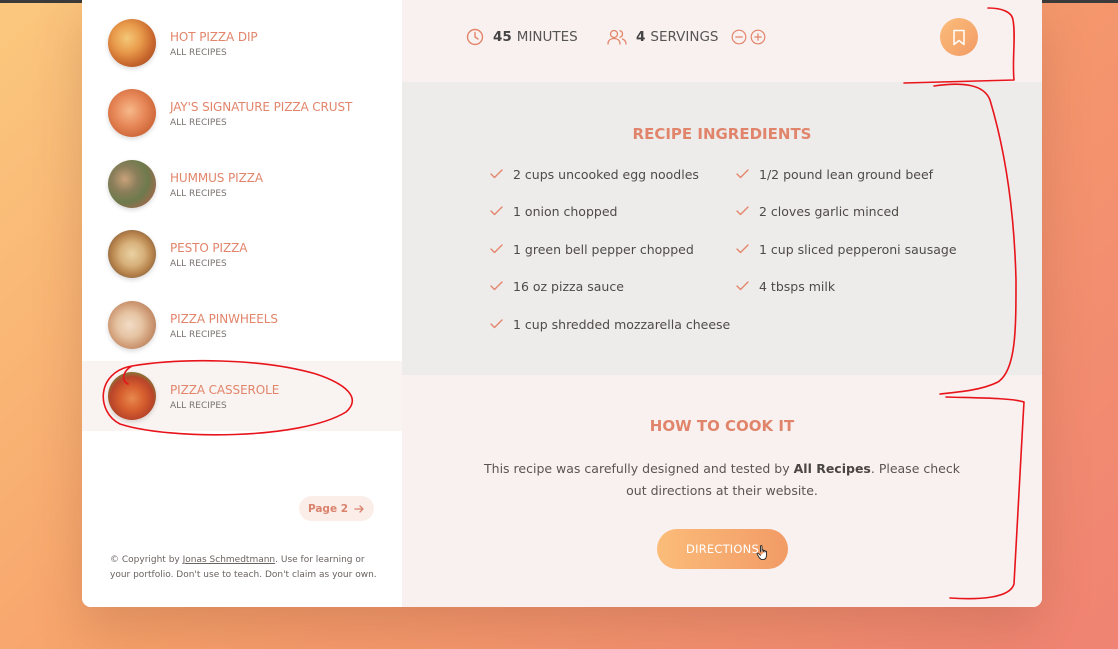  What do you see at coordinates (606, 174) in the screenshot?
I see `ingredient-text: 2 cups uncooked egg noodles` at bounding box center [606, 174].